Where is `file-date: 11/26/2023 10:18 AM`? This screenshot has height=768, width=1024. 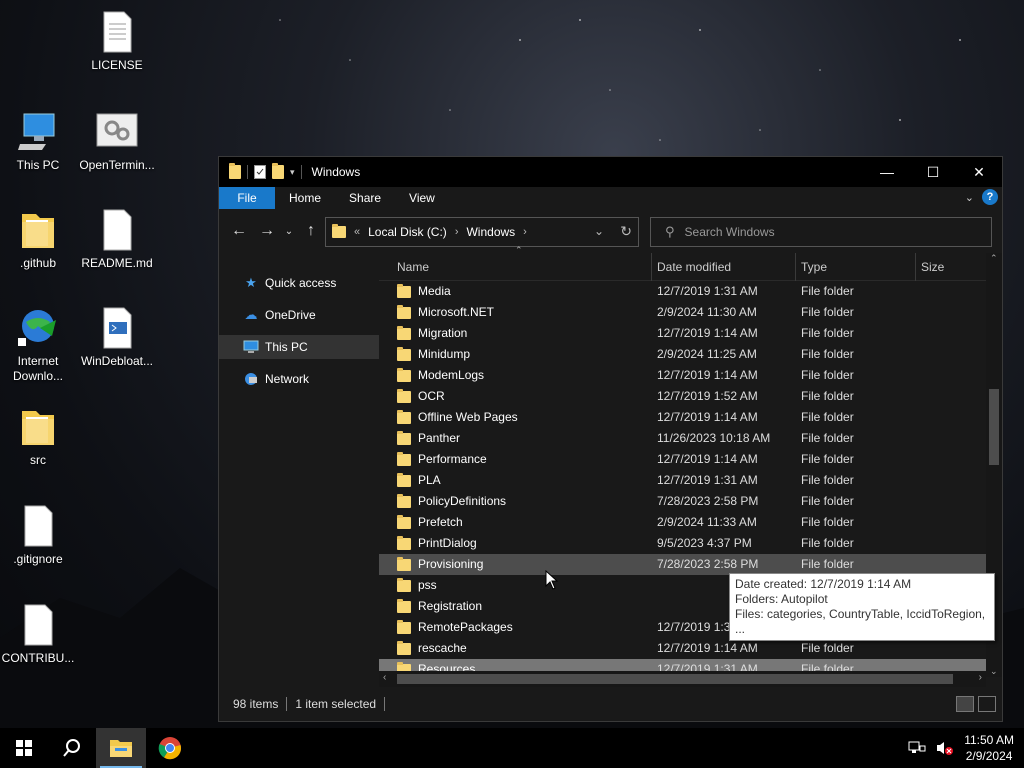
file-date: 11/26/2023 10:18 AM is located at coordinates (714, 438).